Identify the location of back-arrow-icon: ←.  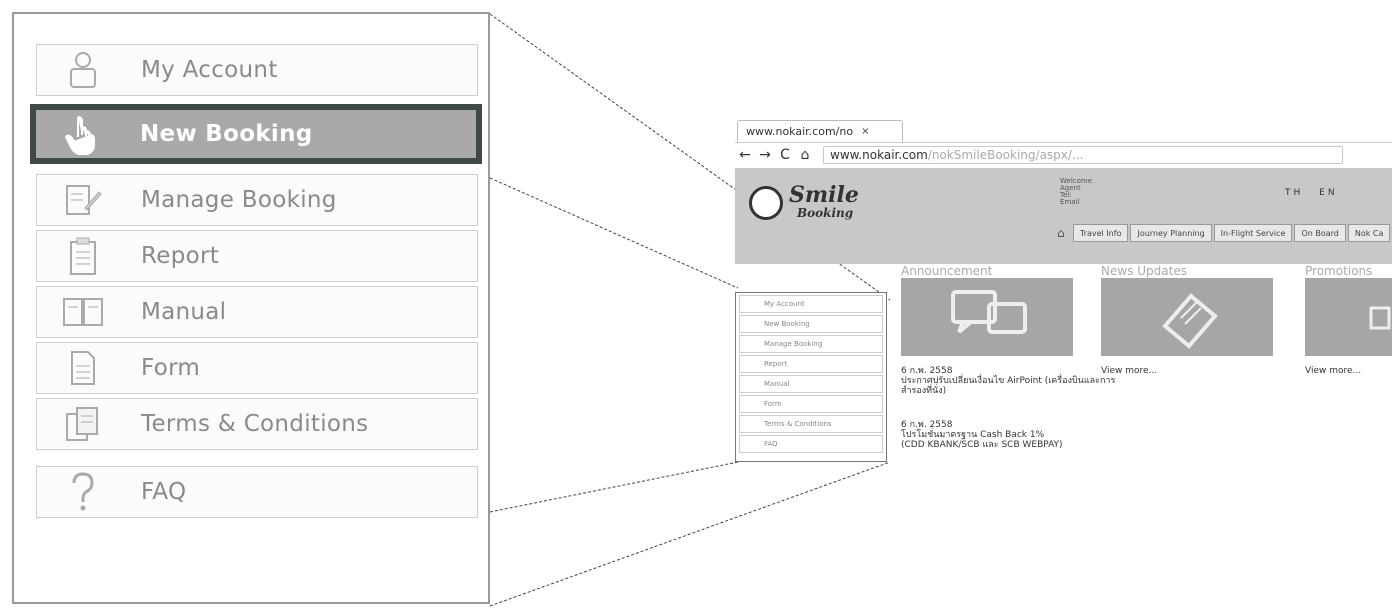
(745, 155).